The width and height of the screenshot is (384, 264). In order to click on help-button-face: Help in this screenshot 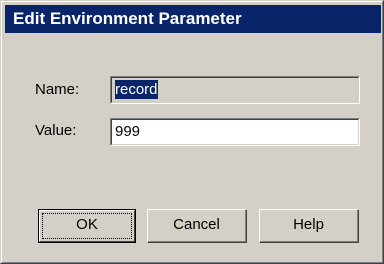, I will do `click(309, 226)`.